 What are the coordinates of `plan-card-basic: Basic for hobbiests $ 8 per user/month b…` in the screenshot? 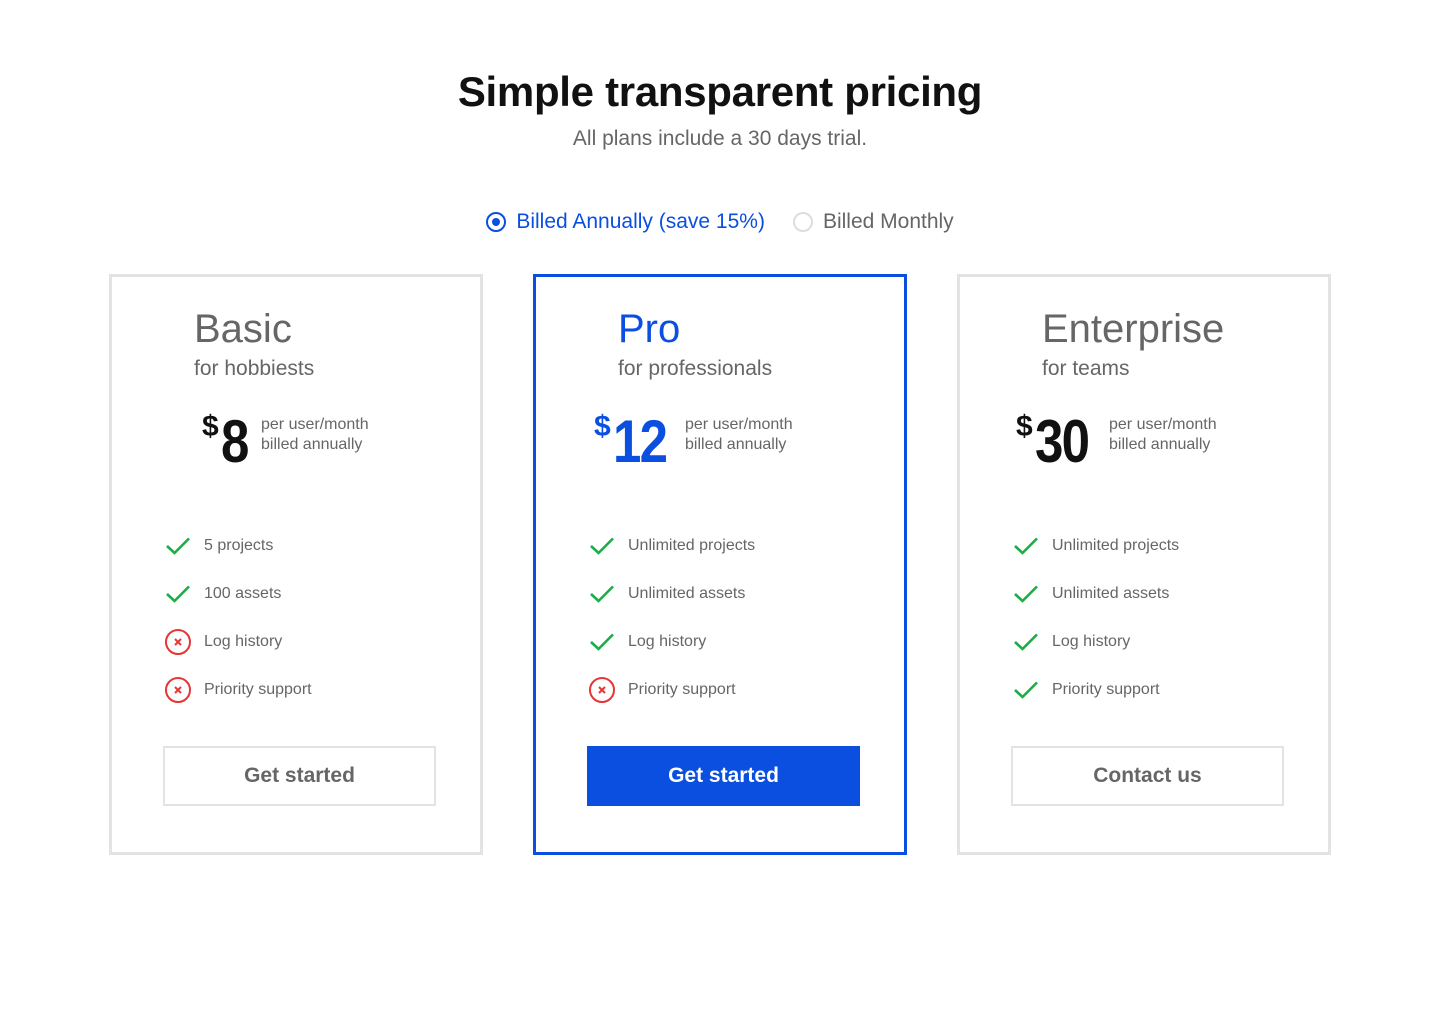 It's located at (296, 564).